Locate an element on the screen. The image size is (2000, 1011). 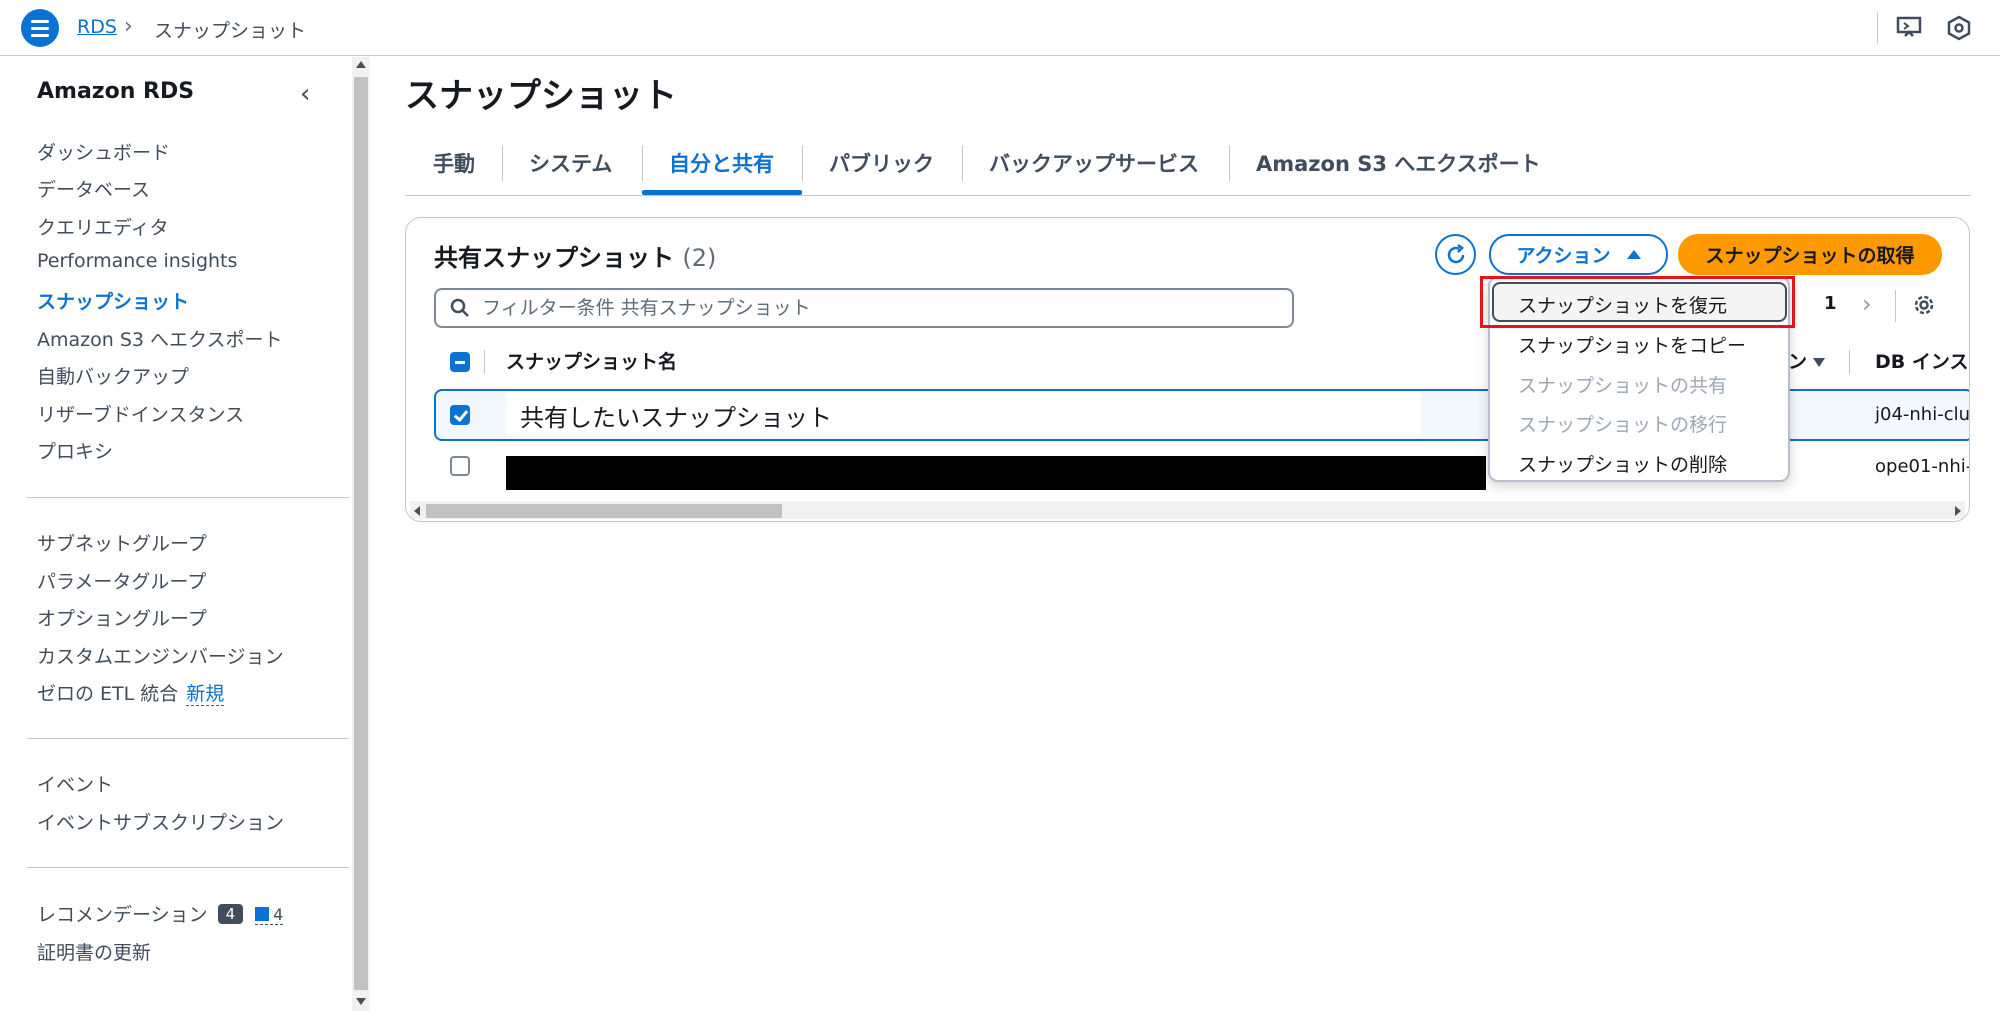
page-title: スナップショット is located at coordinates (541, 96).